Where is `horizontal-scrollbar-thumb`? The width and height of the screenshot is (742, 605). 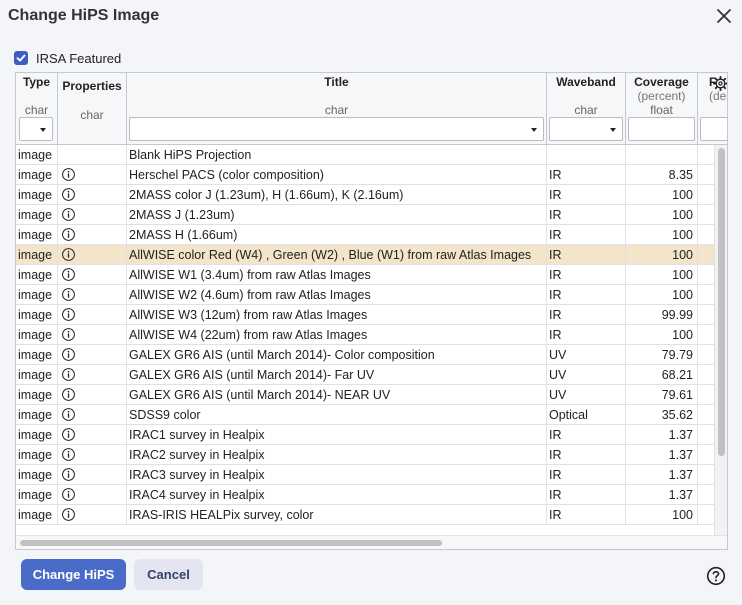 horizontal-scrollbar-thumb is located at coordinates (231, 543).